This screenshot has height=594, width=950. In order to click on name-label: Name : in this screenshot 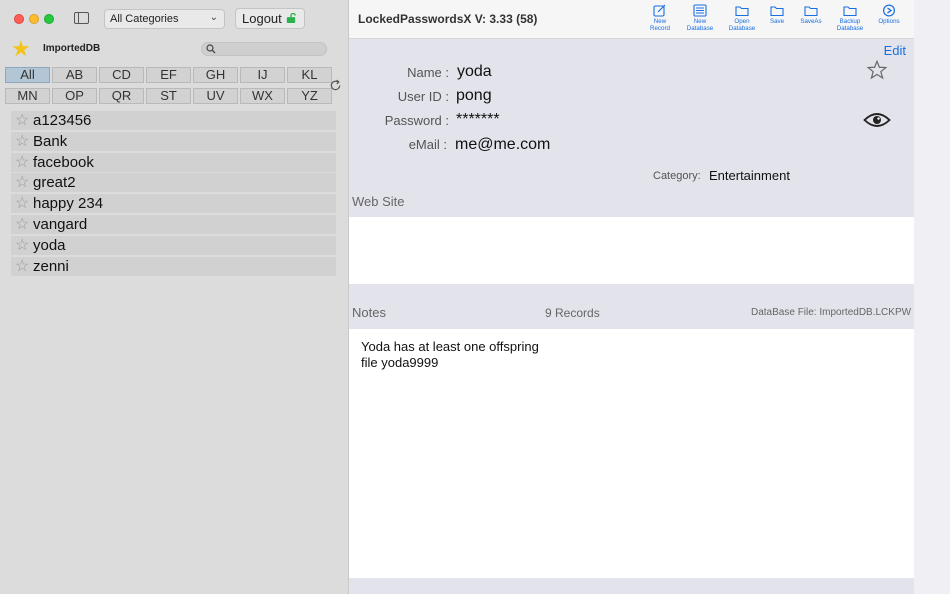, I will do `click(428, 72)`.